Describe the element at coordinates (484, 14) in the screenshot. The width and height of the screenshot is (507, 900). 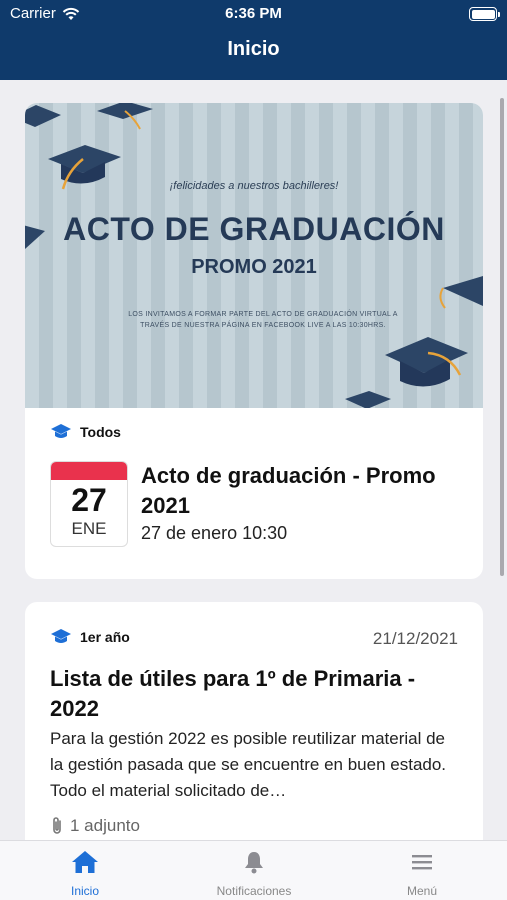
I see `battery-icon` at that location.